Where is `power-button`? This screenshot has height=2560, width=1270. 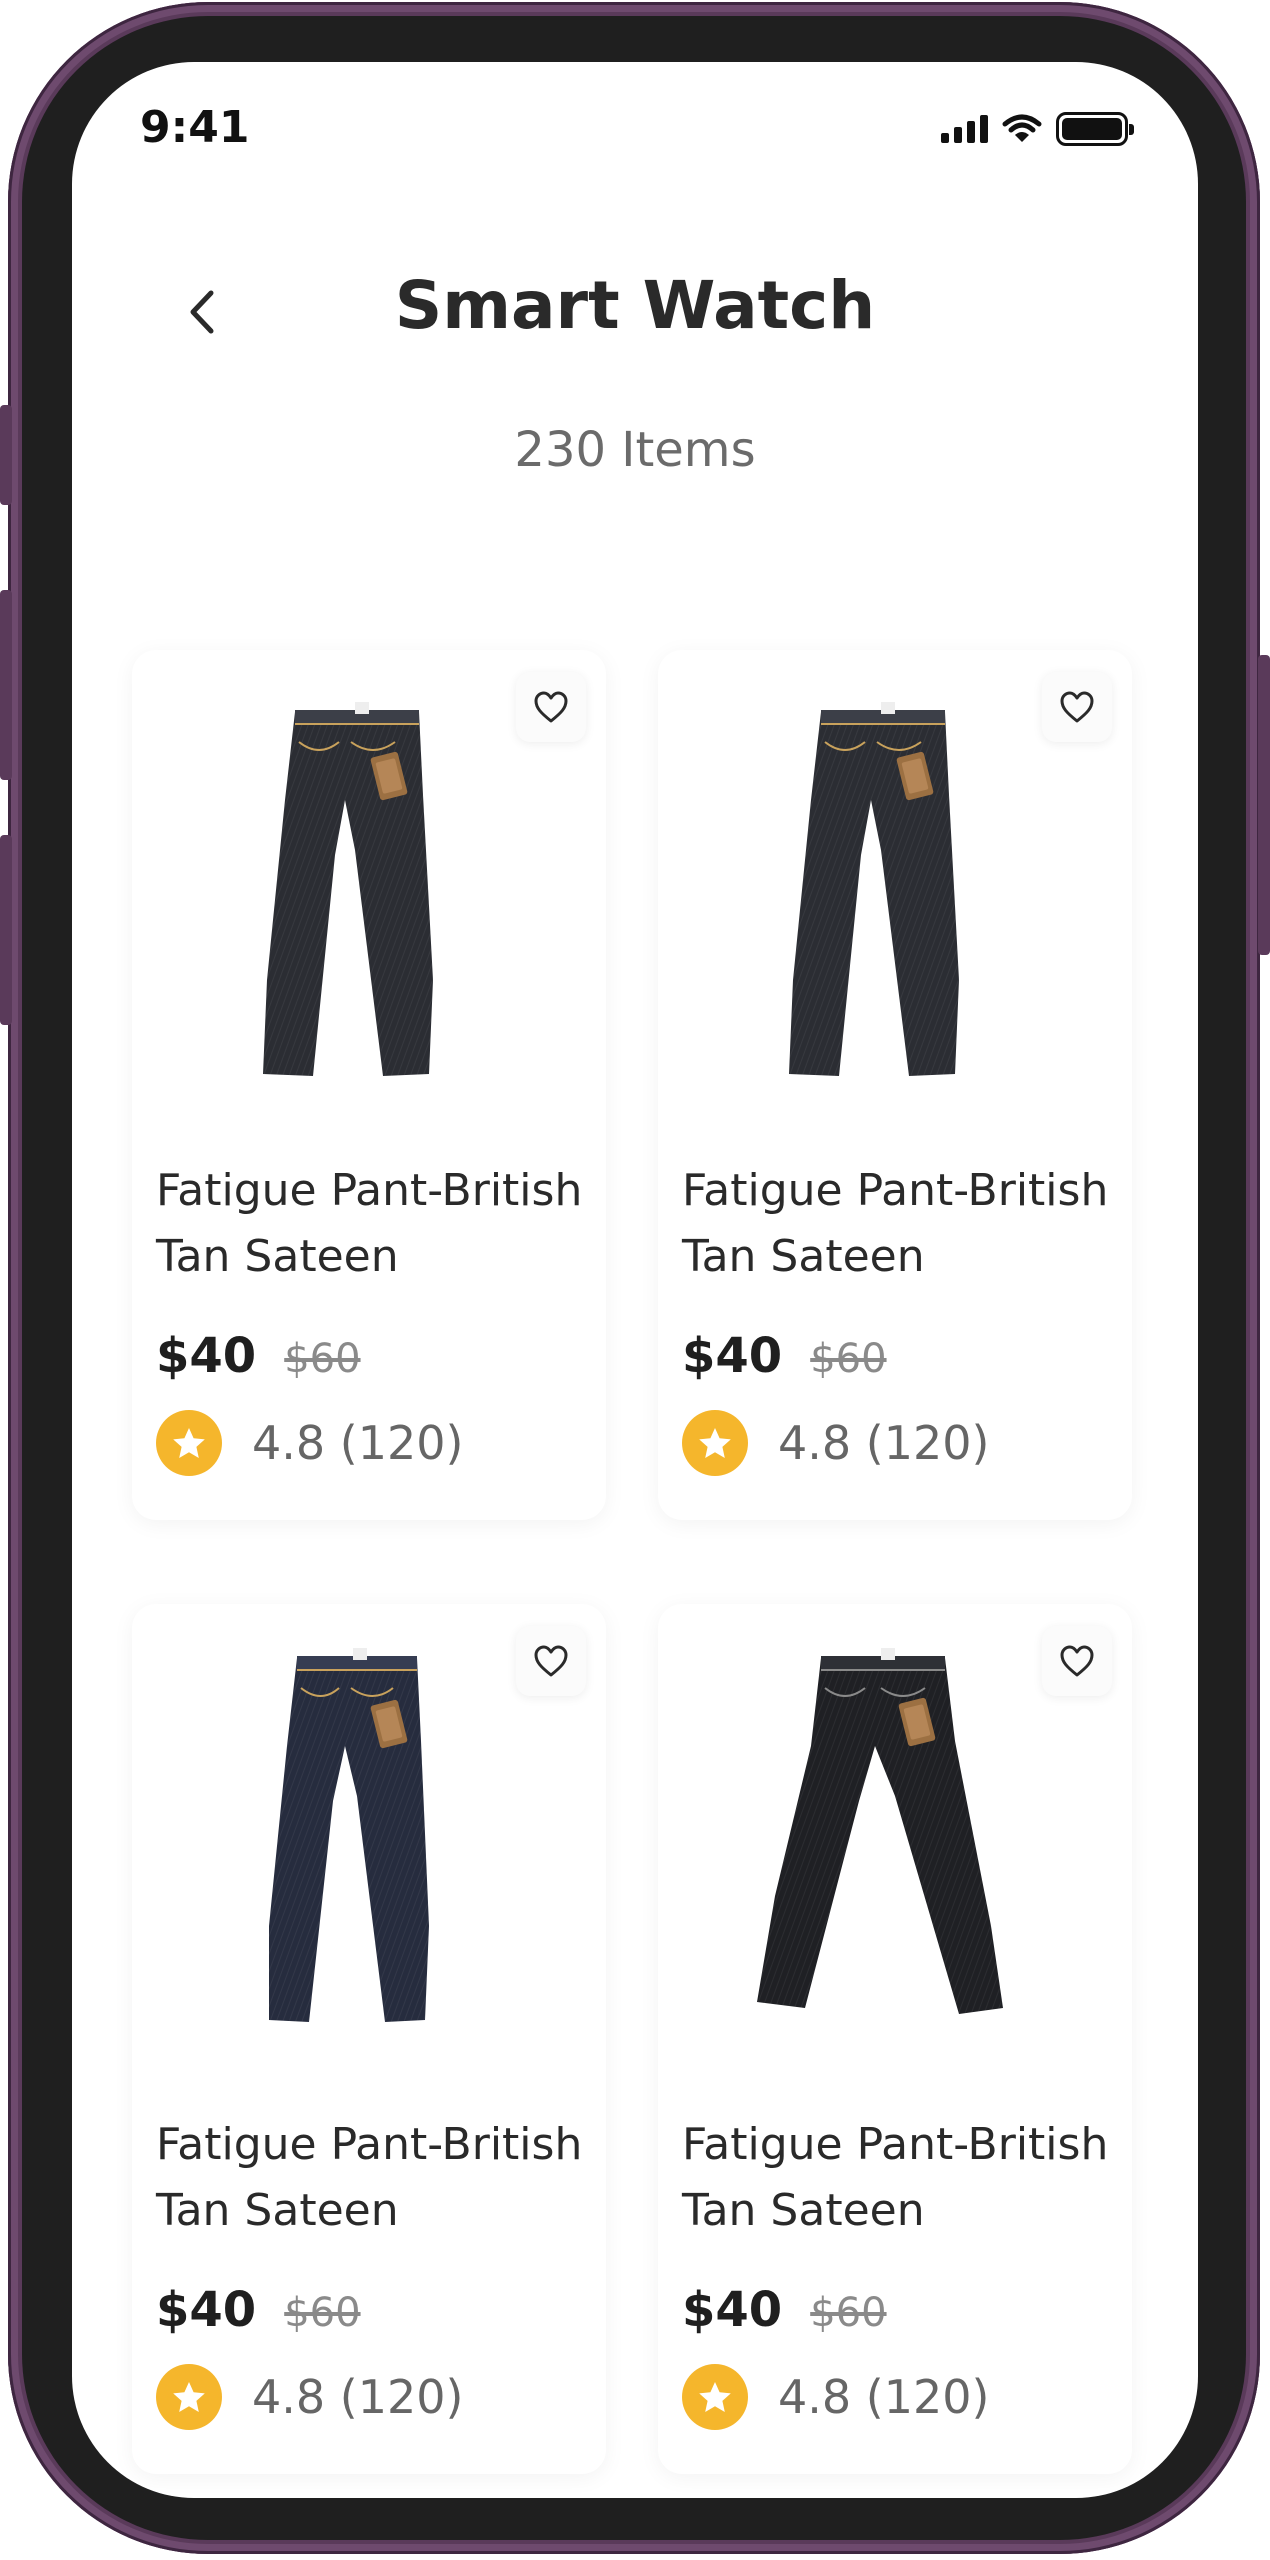
power-button is located at coordinates (1264, 805).